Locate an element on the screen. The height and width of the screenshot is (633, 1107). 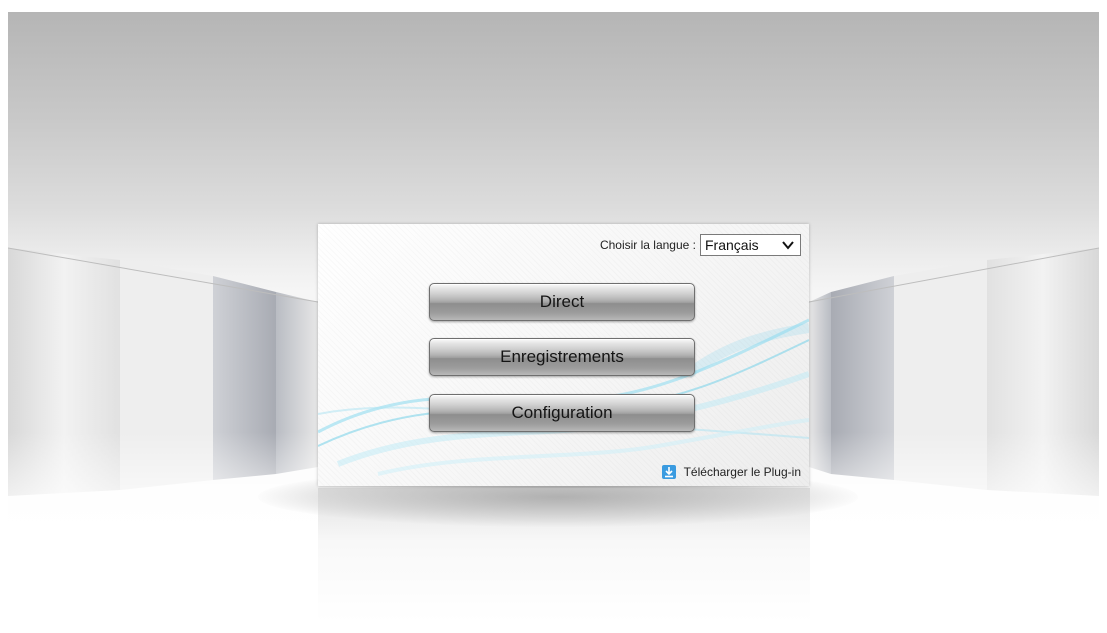
language-selector-row: Choisir la langue : Français is located at coordinates (700, 245).